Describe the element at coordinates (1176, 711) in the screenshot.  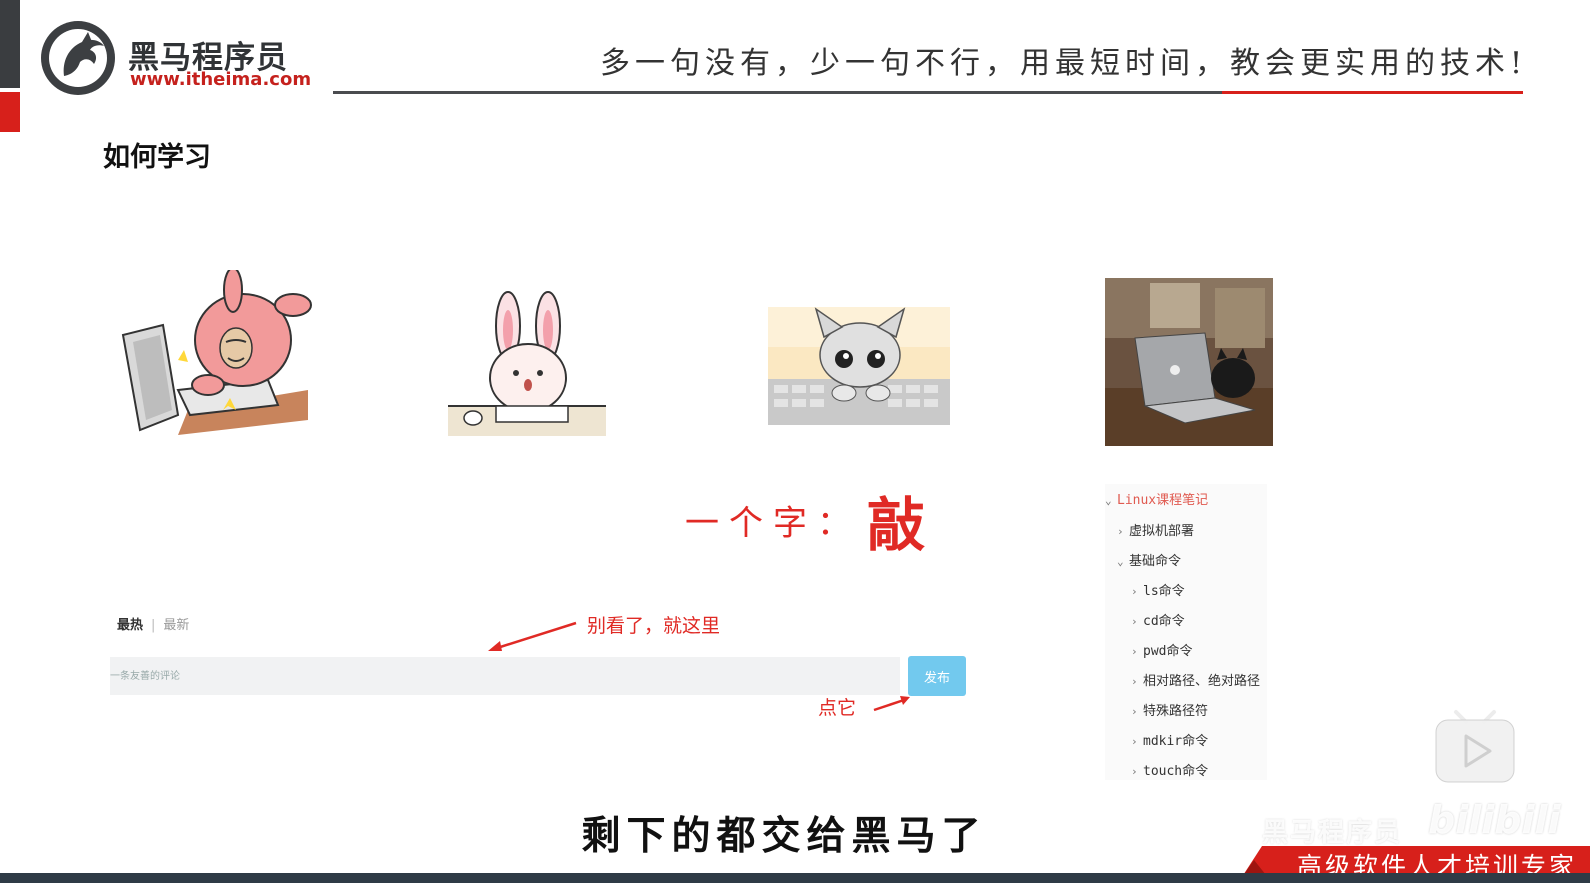
I see `tree-item-label: 特殊路径符` at that location.